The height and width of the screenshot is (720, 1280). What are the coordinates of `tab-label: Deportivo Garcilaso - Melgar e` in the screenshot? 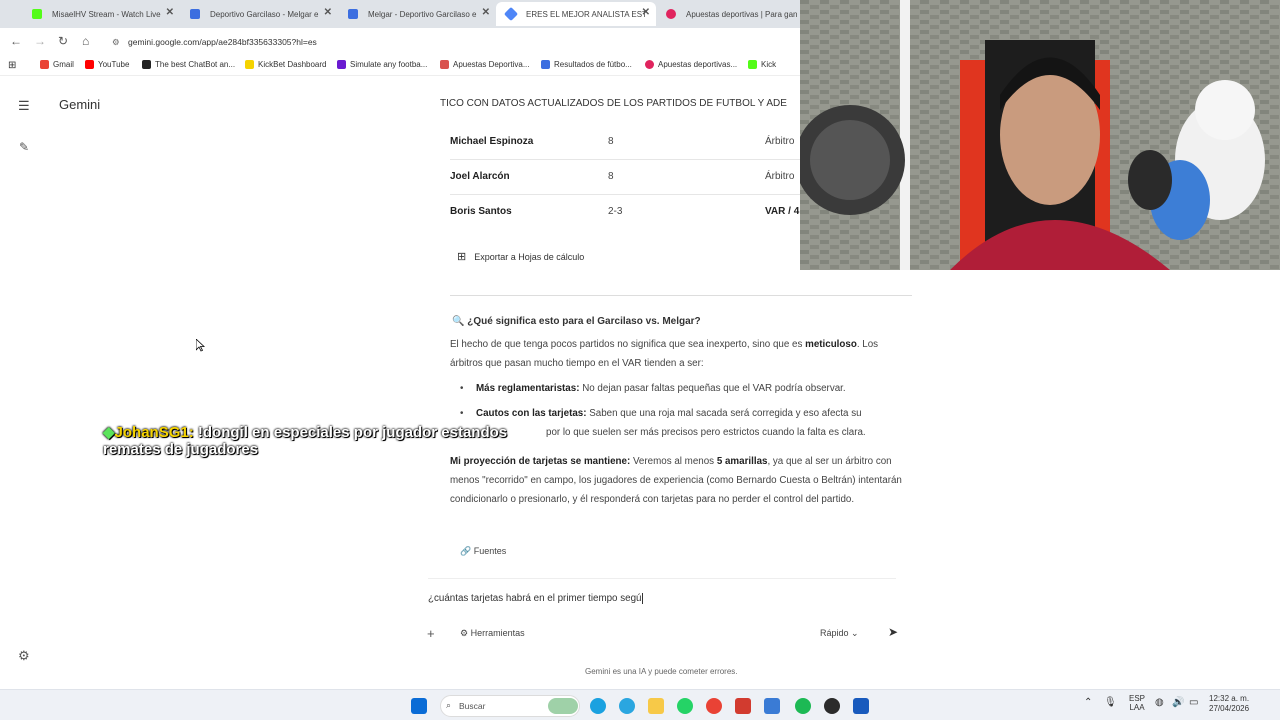 It's located at (264, 14).